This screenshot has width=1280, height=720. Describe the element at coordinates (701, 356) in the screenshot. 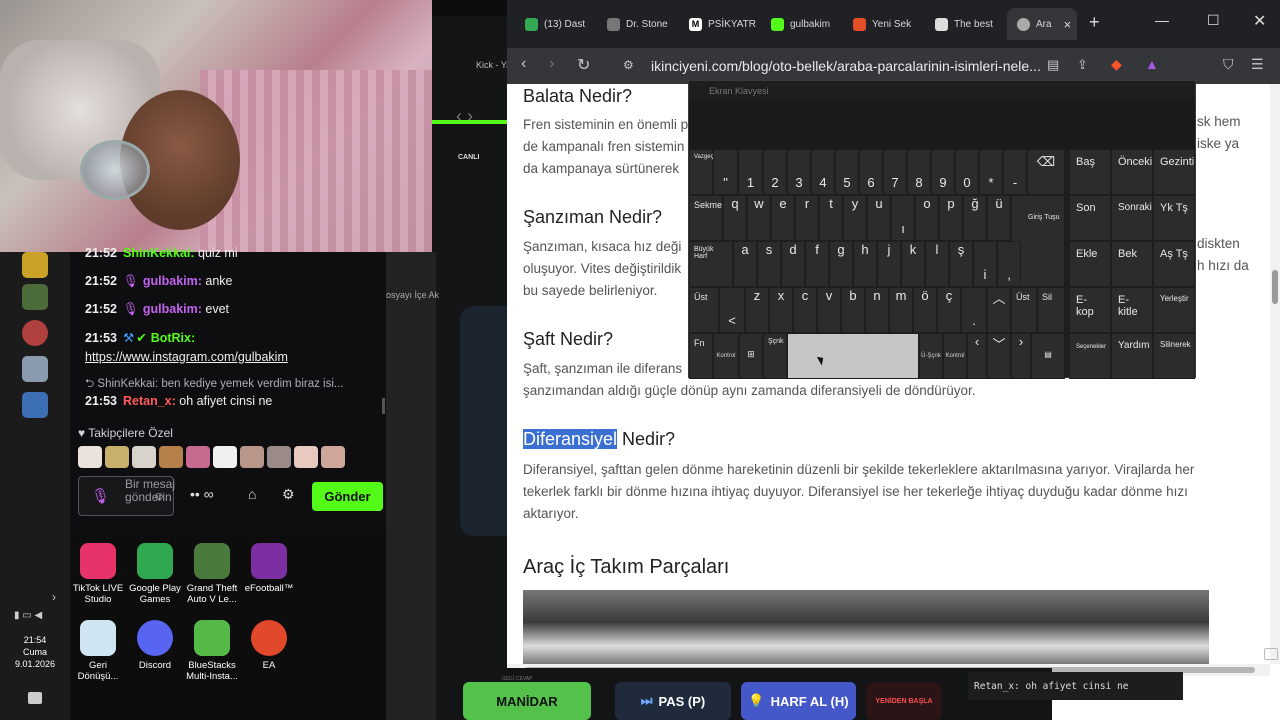

I see `key-fn: Fn` at that location.